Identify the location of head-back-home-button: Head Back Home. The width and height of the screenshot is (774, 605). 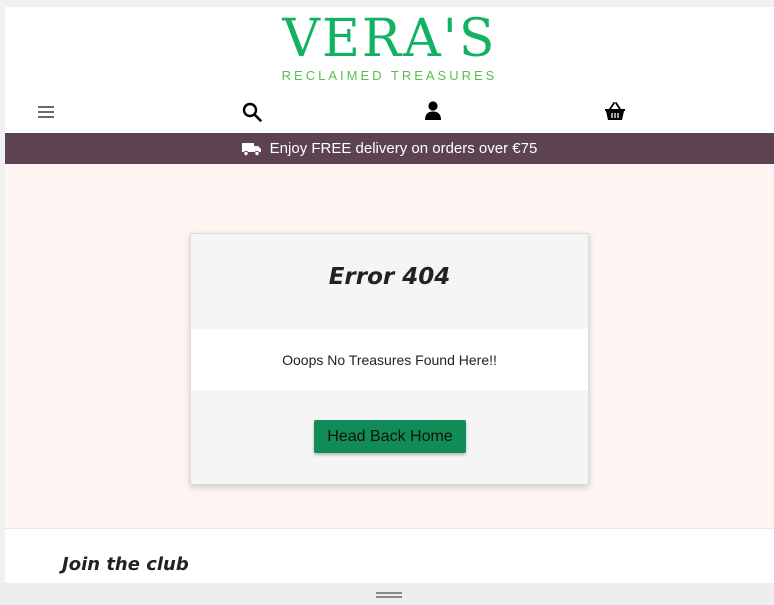
(390, 436).